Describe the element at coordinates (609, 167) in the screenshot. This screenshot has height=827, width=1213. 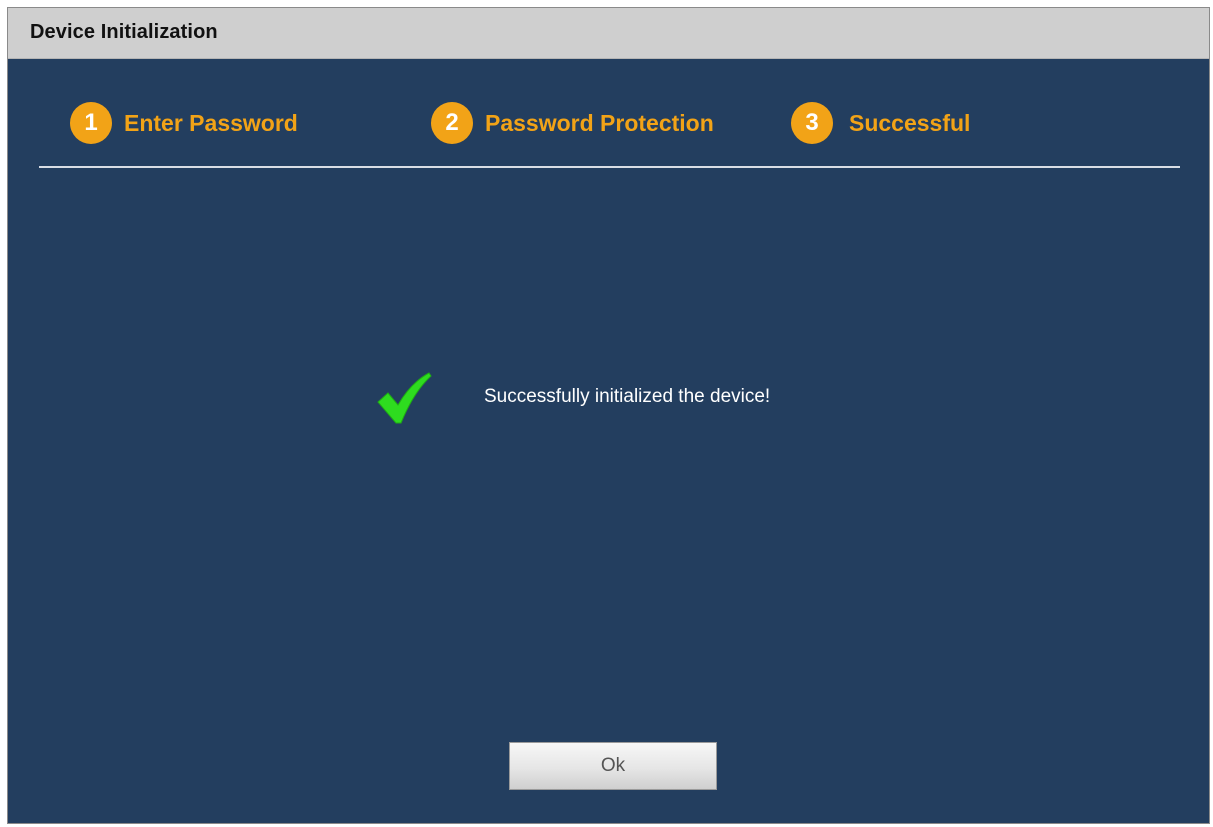
I see `step-divider` at that location.